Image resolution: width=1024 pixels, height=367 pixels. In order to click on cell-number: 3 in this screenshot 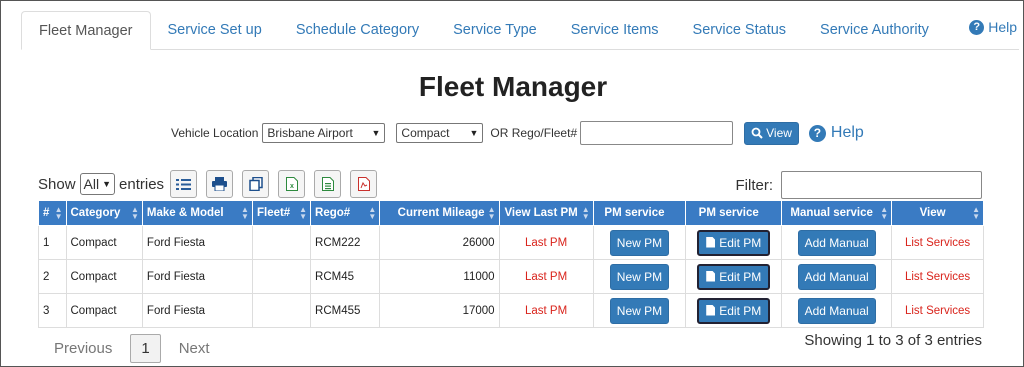, I will do `click(52, 310)`.